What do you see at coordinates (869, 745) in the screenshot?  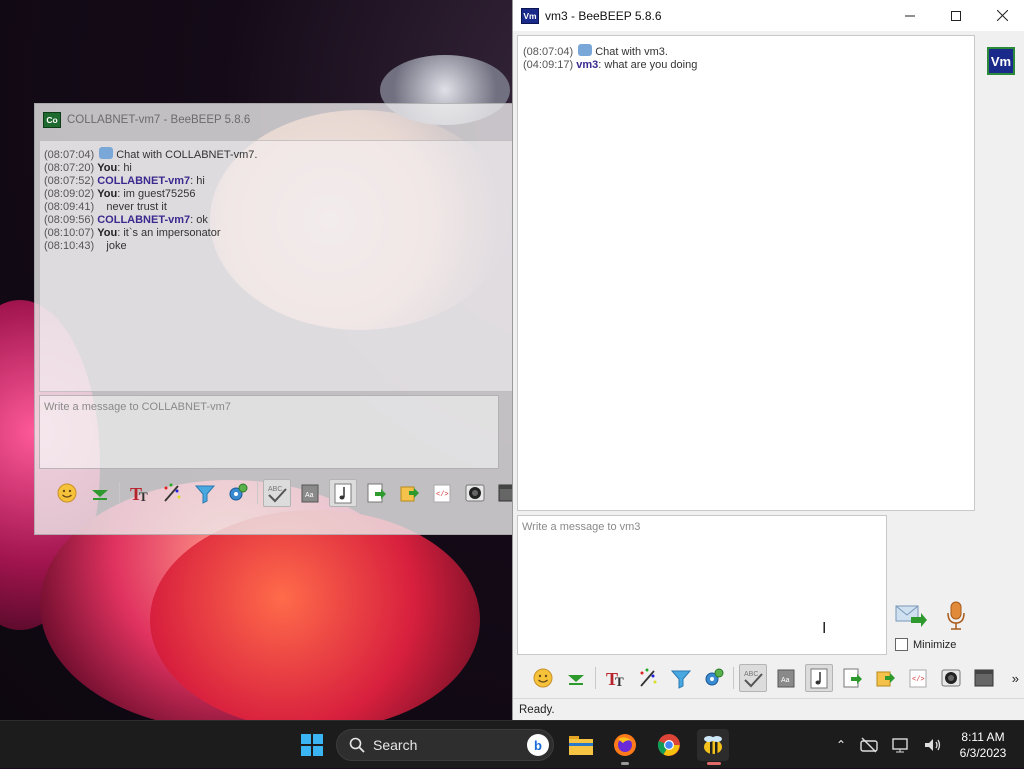 I see `network-disconnected-icon` at bounding box center [869, 745].